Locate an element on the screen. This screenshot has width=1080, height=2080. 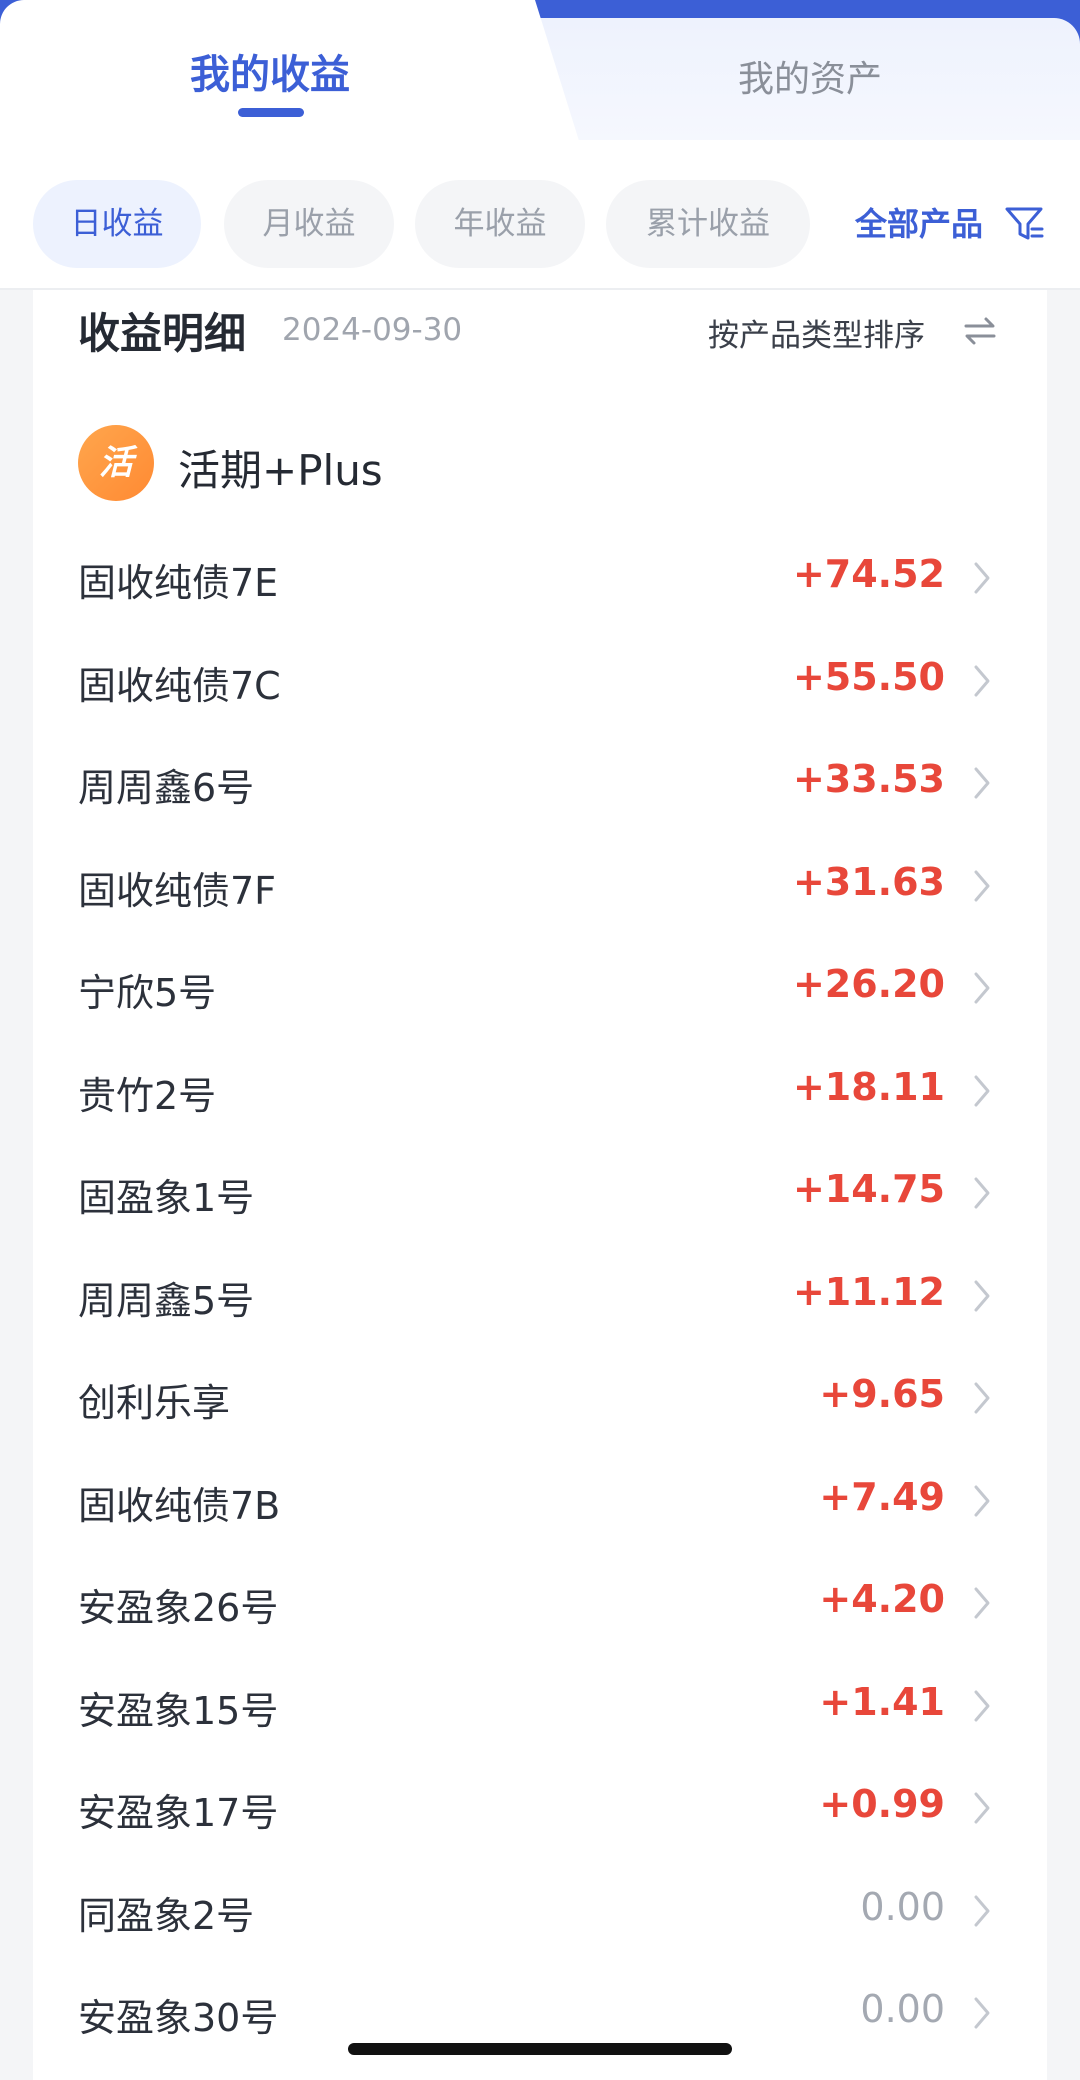
list-item: 周周鑫6号 +33.53 is located at coordinates (540, 780).